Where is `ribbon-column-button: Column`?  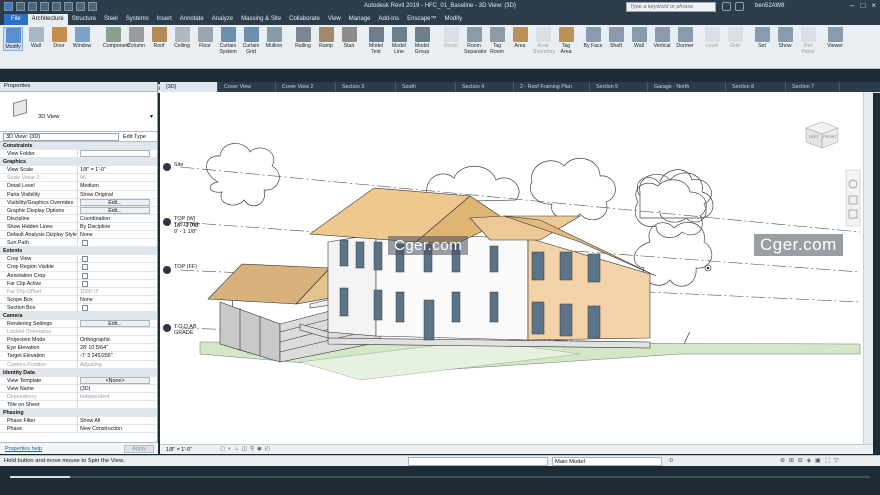
ribbon-column-button: Column is located at coordinates (136, 38).